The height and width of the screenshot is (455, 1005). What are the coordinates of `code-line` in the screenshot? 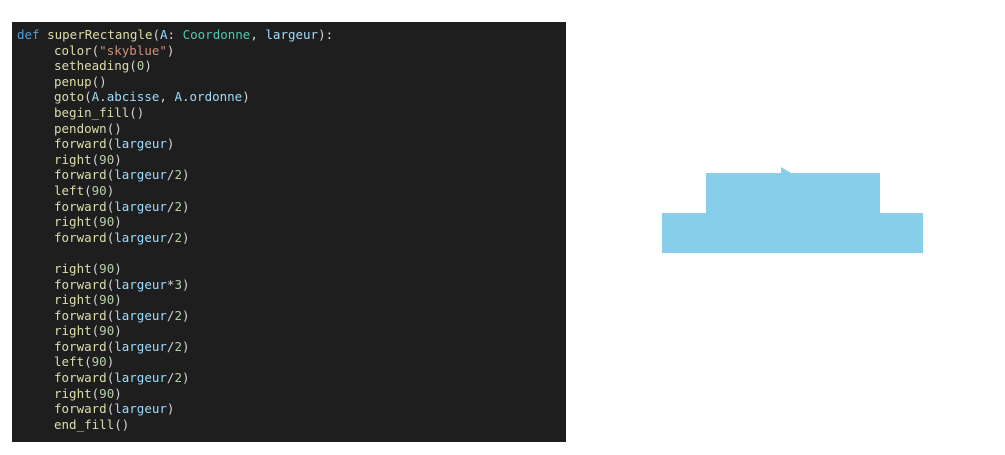 It's located at (175, 253).